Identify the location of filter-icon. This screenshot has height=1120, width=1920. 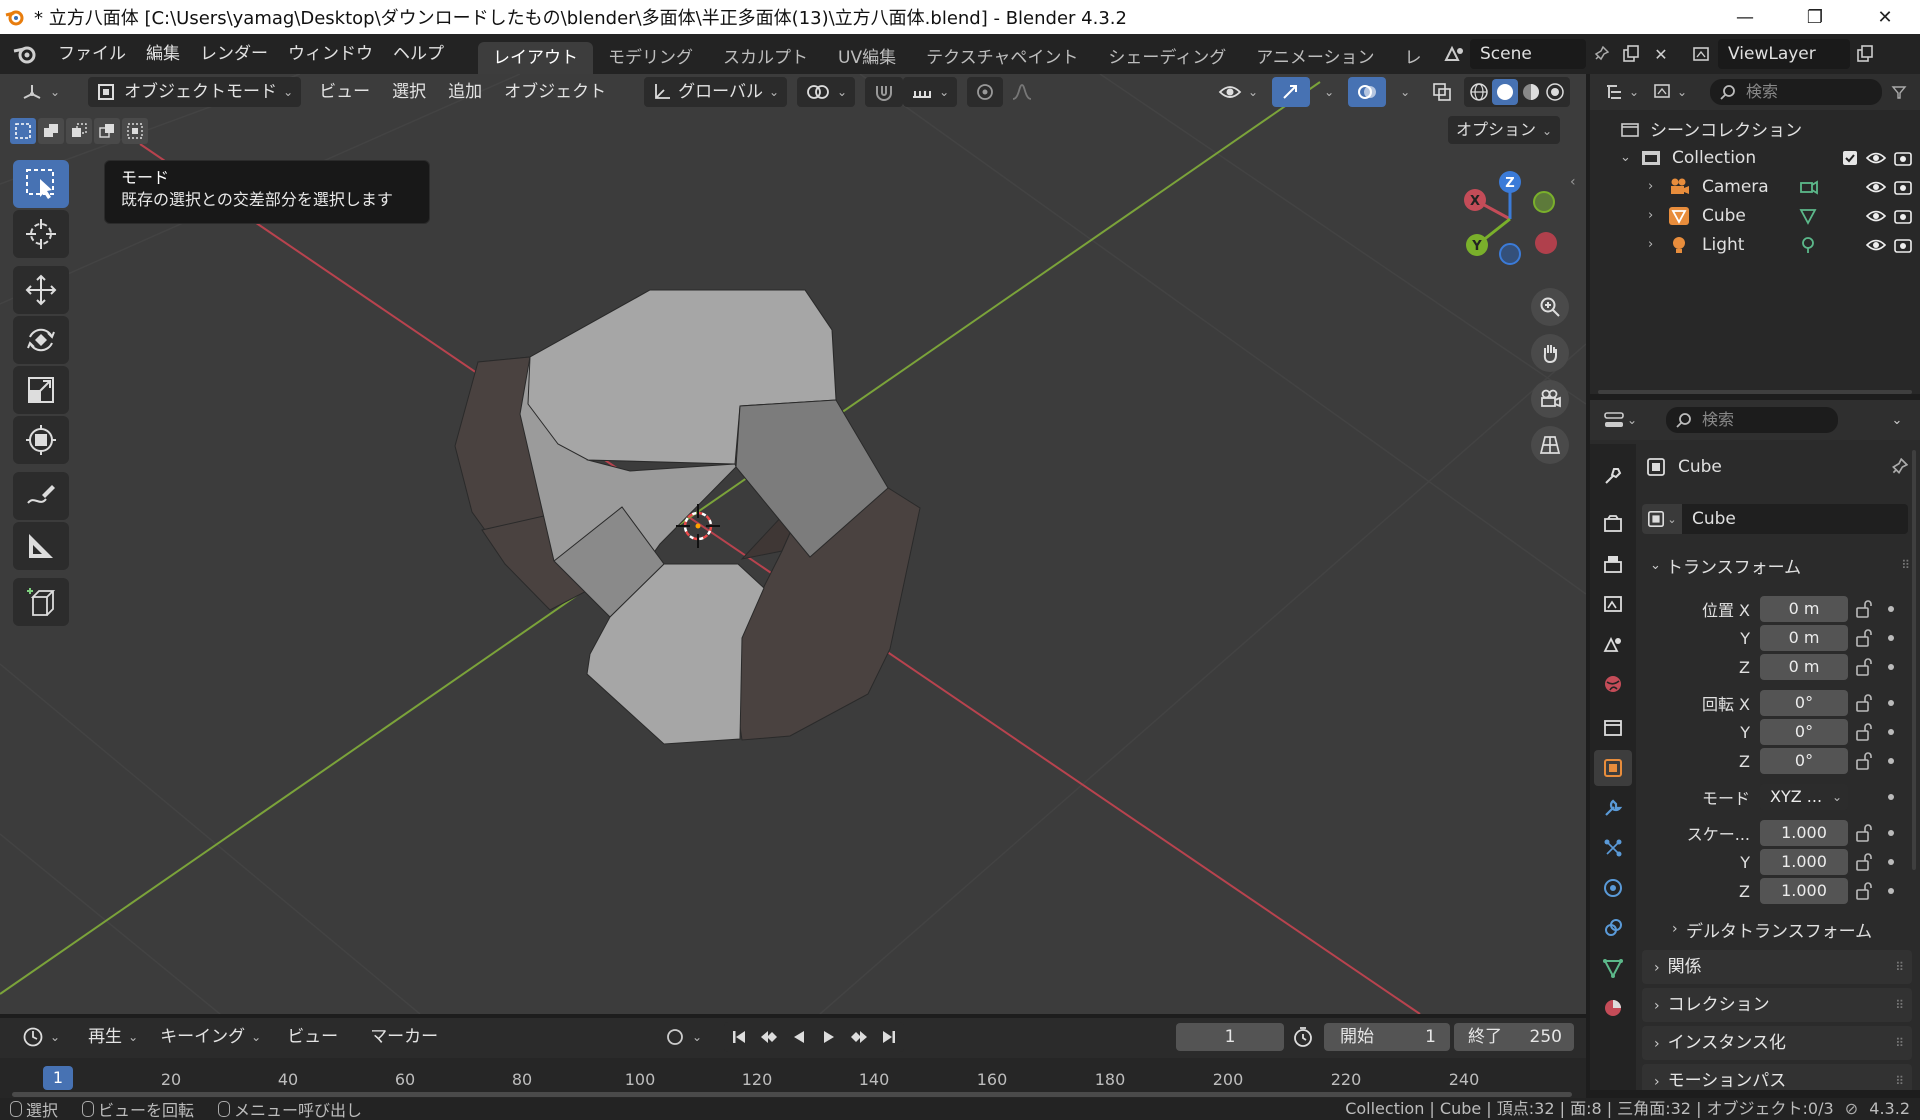
(1899, 92).